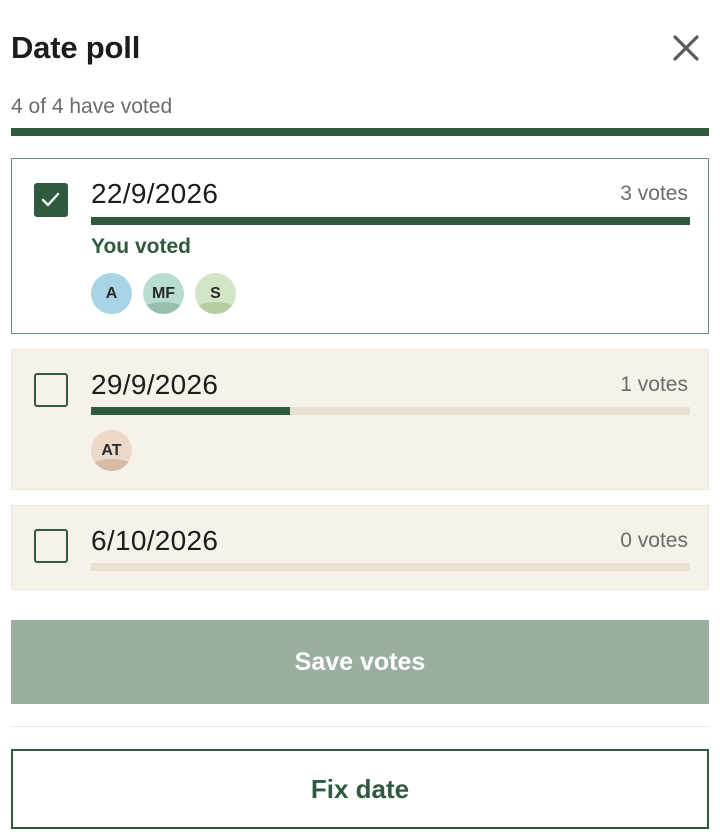 The image size is (720, 839). I want to click on overall-progress-track, so click(360, 132).